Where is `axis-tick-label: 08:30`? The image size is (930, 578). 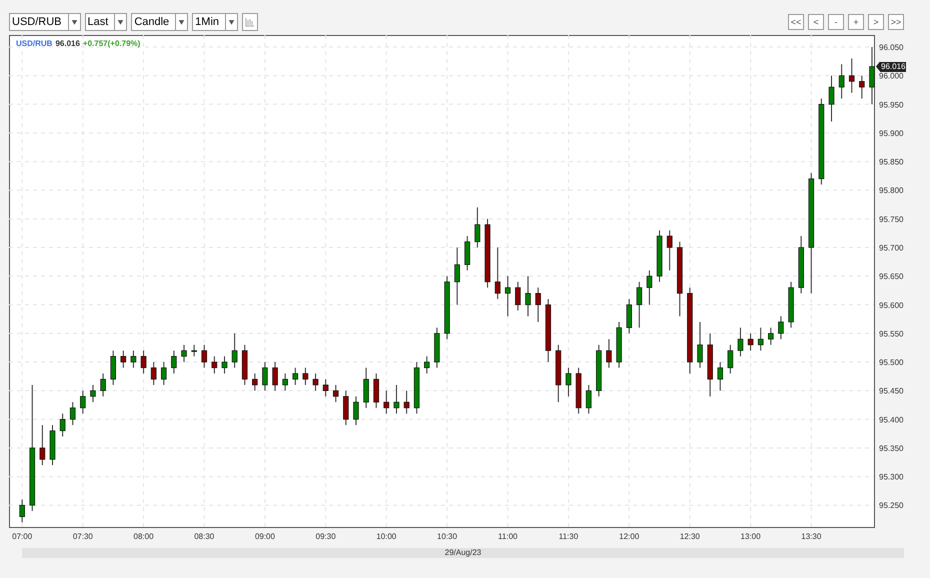 axis-tick-label: 08:30 is located at coordinates (204, 536).